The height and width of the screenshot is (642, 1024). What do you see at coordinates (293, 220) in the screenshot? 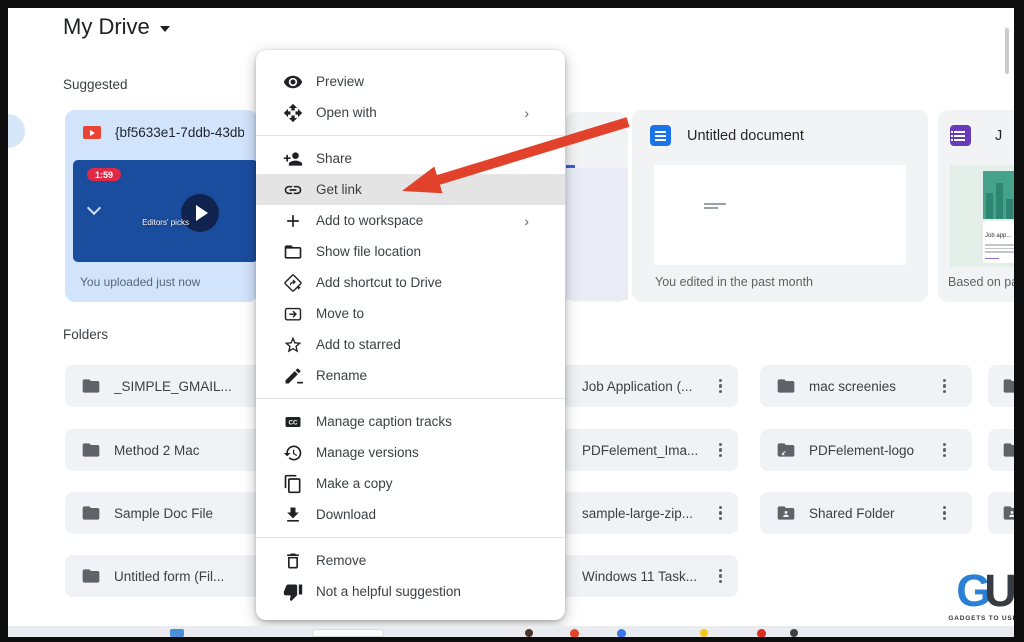
I see `plus-icon` at bounding box center [293, 220].